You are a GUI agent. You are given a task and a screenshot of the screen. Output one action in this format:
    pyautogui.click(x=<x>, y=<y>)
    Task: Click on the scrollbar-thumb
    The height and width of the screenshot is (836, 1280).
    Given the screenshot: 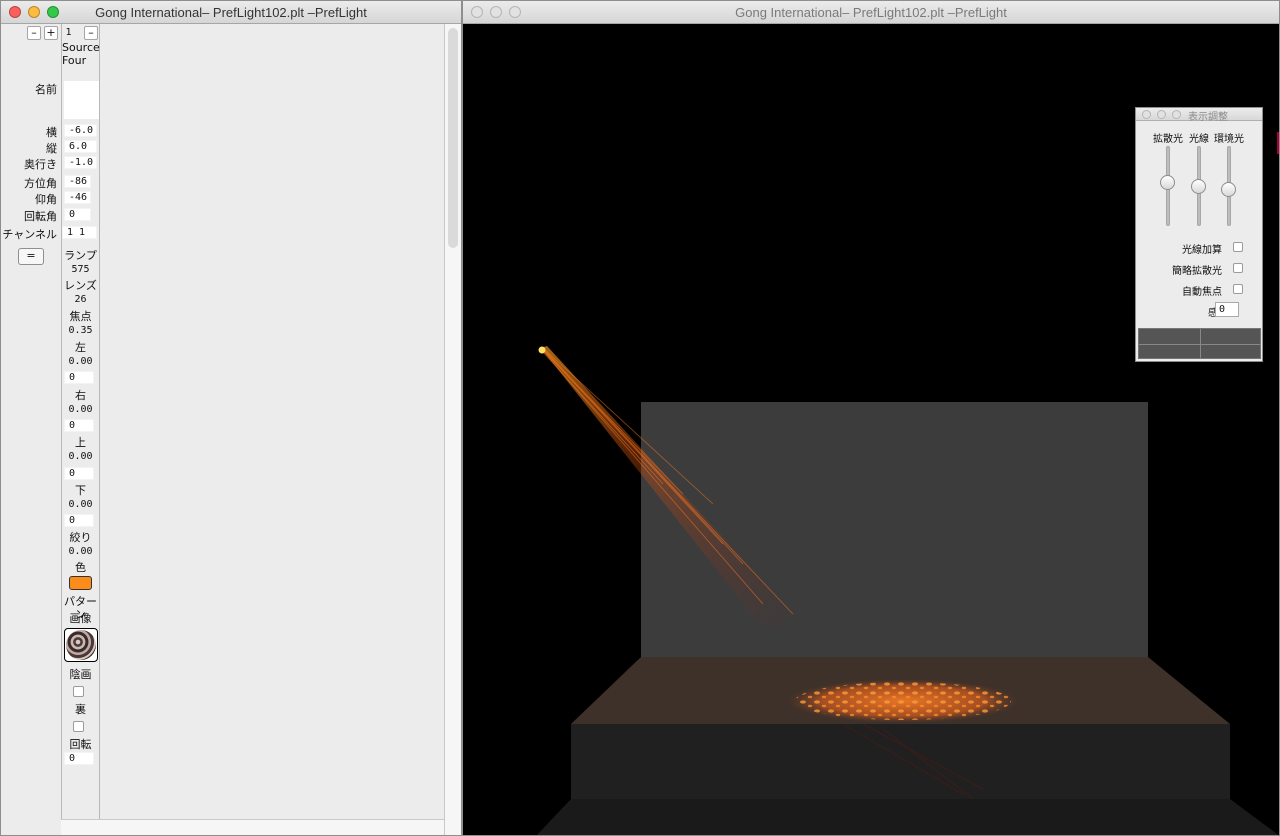 What is the action you would take?
    pyautogui.click(x=453, y=138)
    